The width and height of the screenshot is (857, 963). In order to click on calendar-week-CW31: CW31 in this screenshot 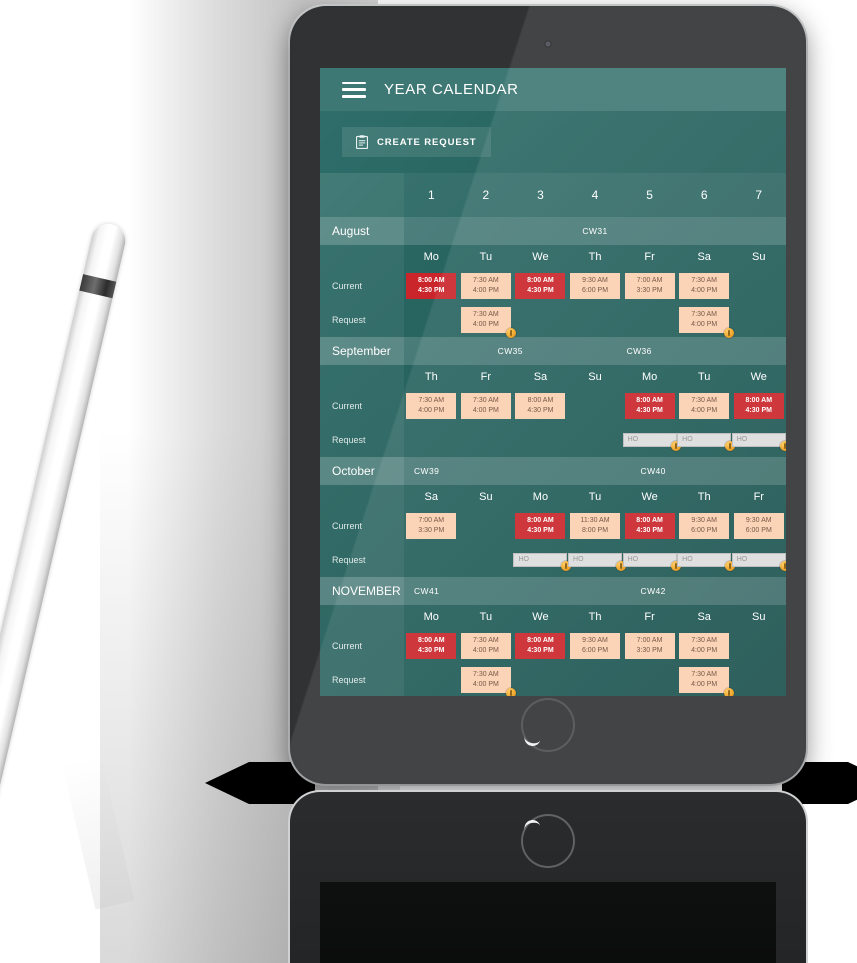, I will do `click(595, 231)`.